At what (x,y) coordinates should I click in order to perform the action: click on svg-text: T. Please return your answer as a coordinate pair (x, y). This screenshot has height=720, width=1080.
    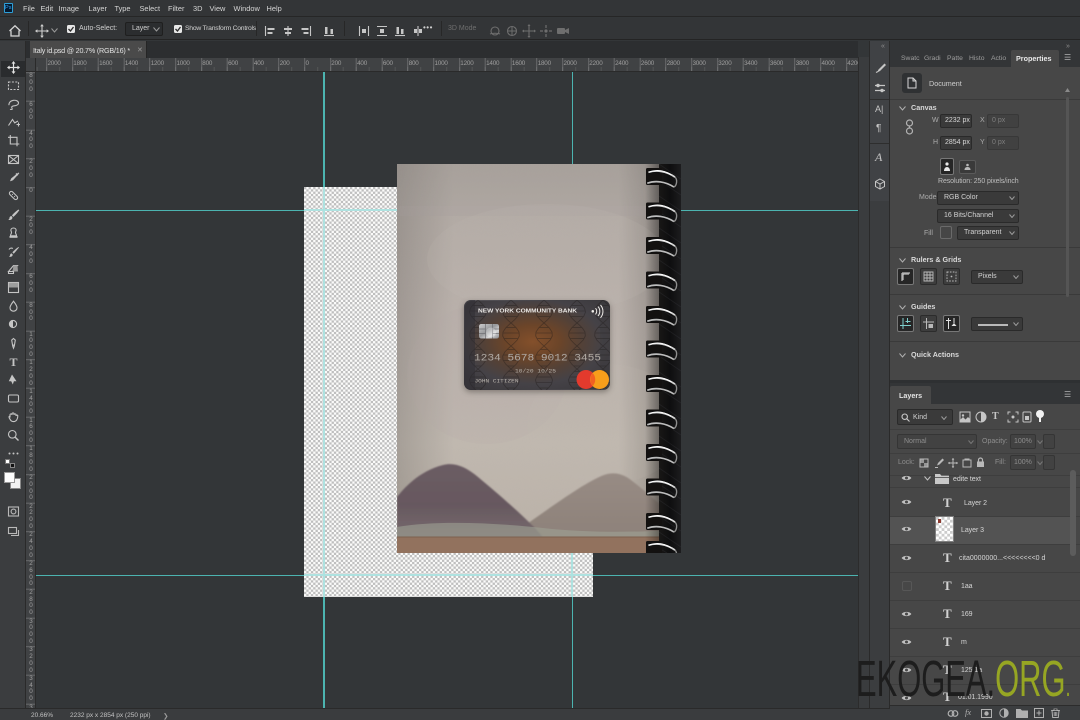
    Looking at the image, I should click on (13, 361).